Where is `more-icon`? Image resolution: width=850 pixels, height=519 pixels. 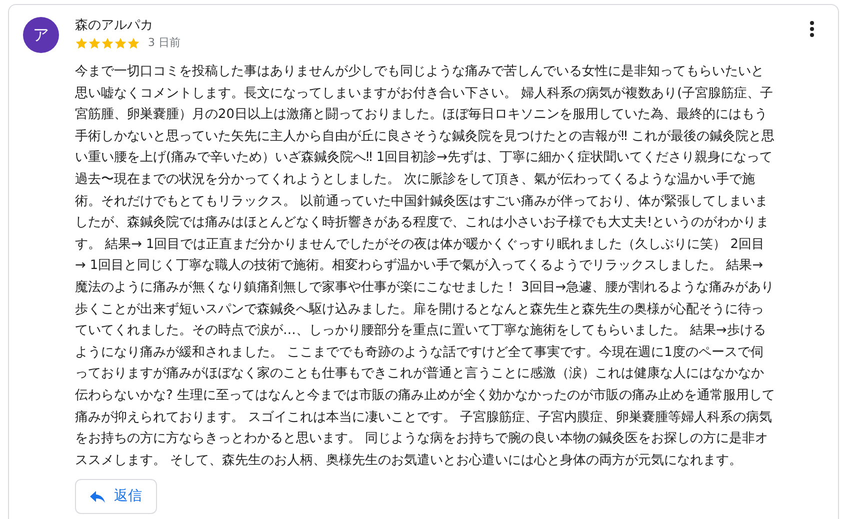
more-icon is located at coordinates (812, 29).